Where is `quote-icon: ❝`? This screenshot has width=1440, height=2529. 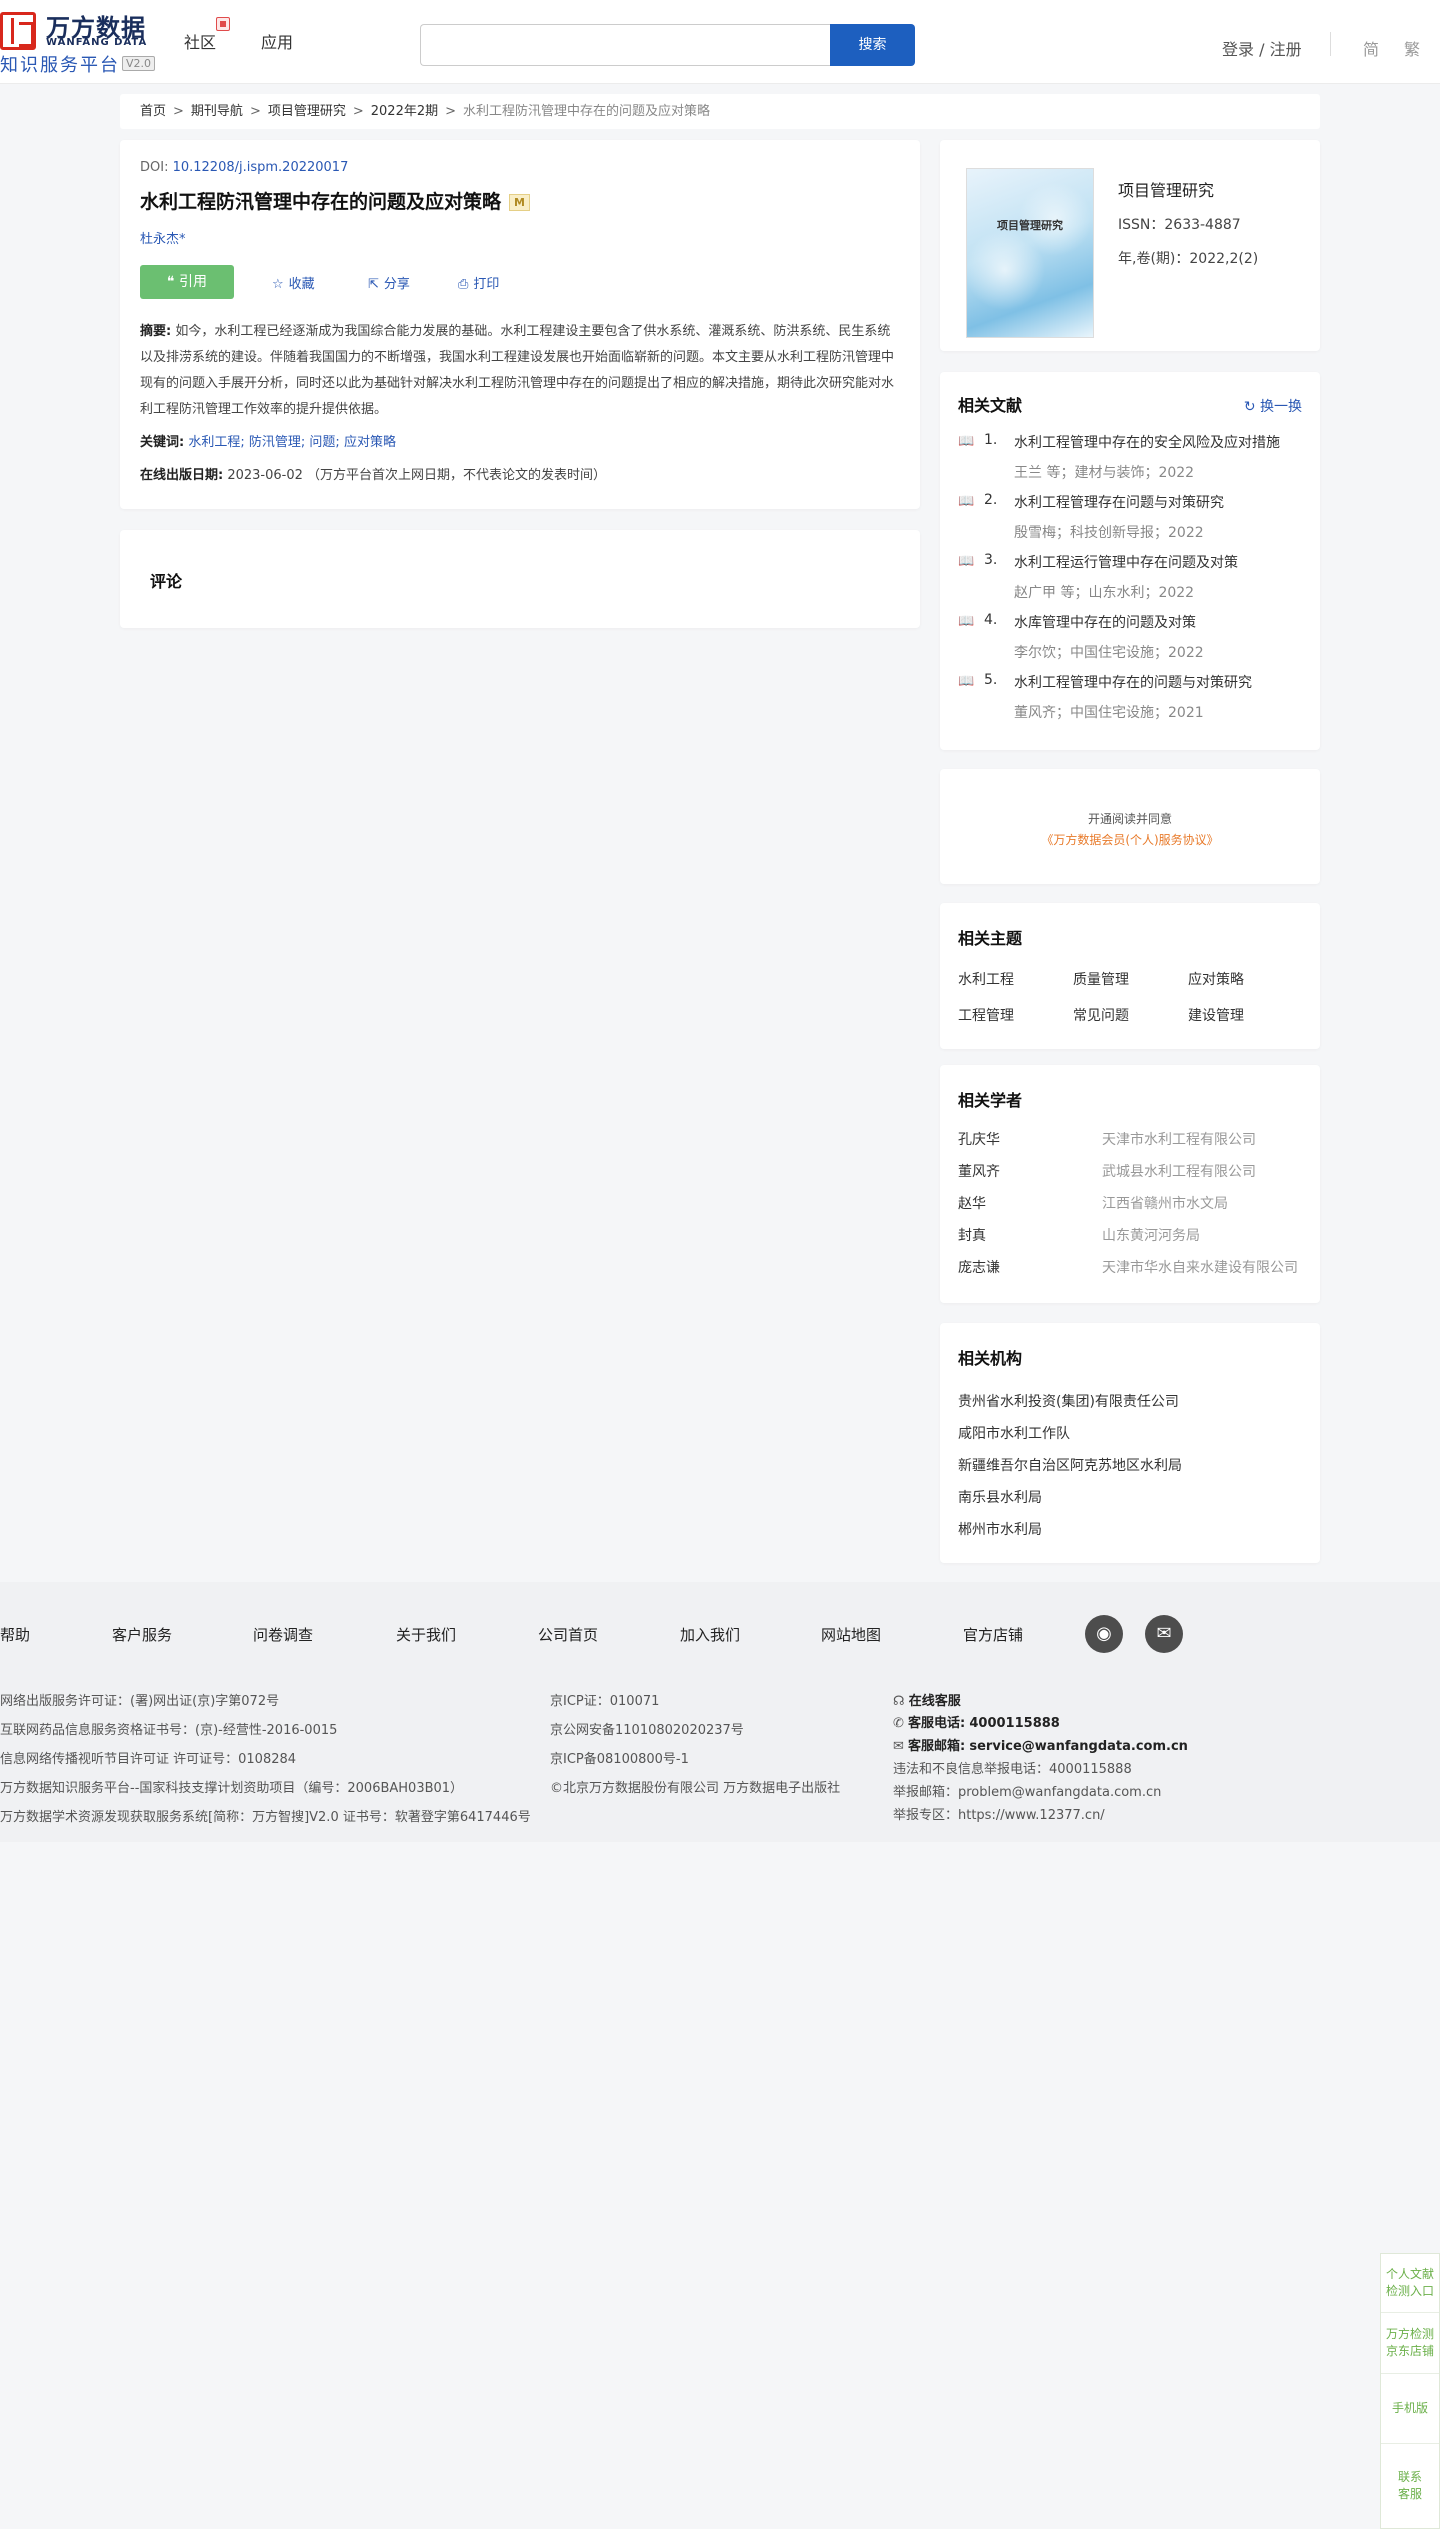 quote-icon: ❝ is located at coordinates (173, 282).